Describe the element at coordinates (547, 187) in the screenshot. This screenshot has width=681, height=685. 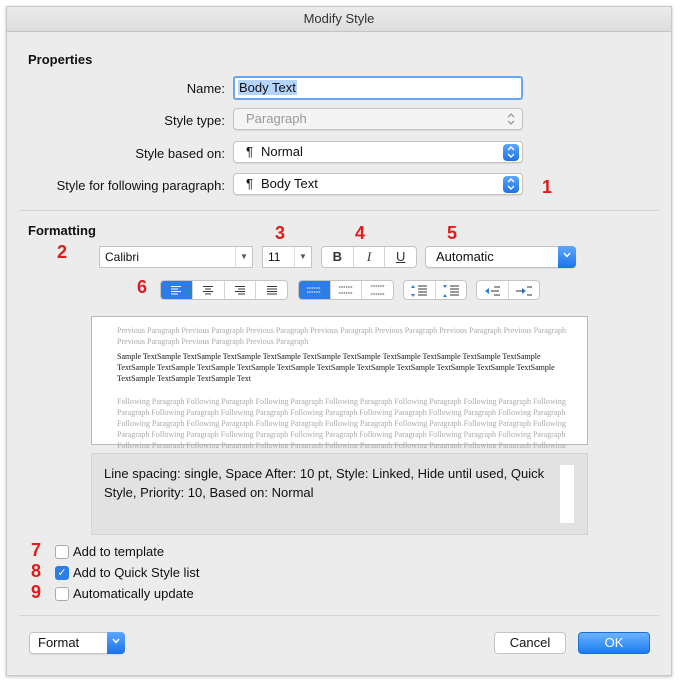
I see `annotation-1: 1` at that location.